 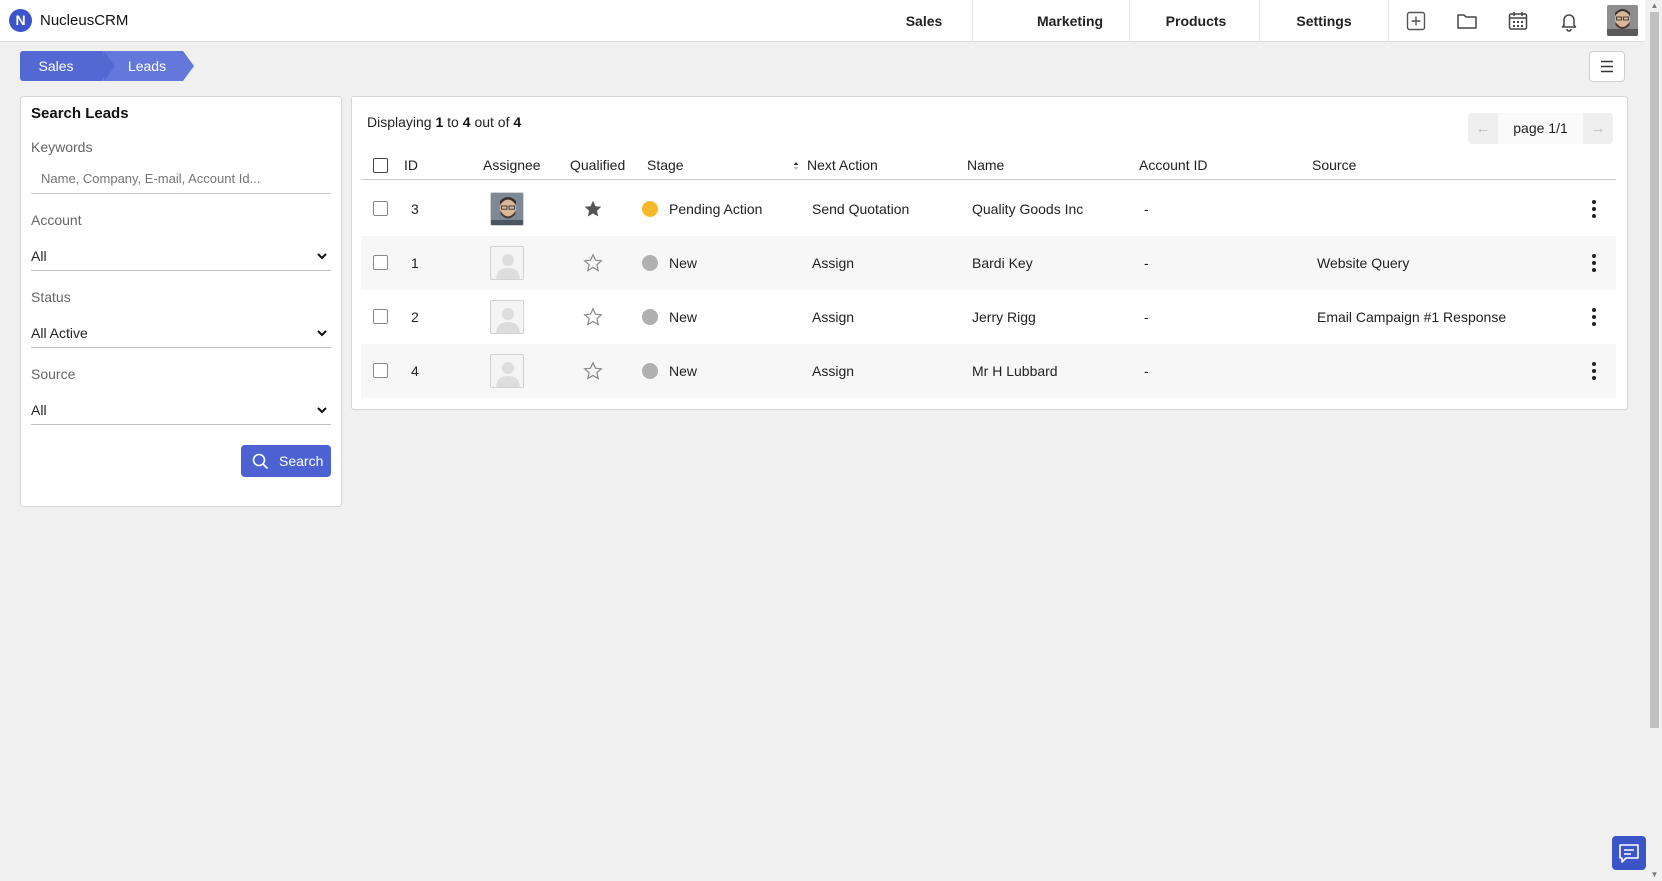 I want to click on lead-id: 2, so click(x=415, y=317).